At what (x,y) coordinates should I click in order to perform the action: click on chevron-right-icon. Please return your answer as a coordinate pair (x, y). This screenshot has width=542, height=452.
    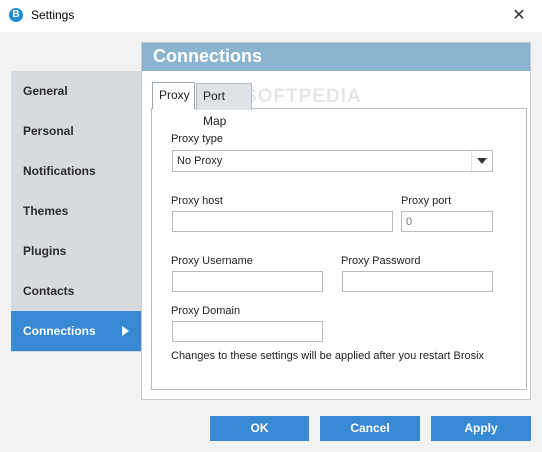
    Looking at the image, I should click on (125, 331).